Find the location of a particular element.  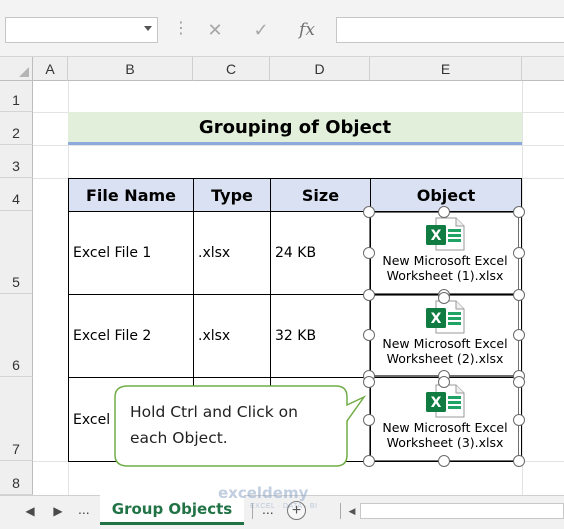

check-icon: ✓ is located at coordinates (261, 30).